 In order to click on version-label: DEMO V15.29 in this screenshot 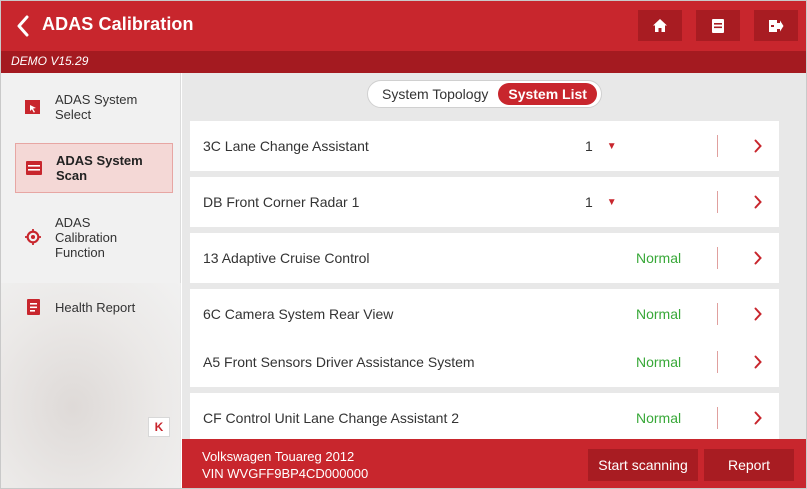, I will do `click(50, 61)`.